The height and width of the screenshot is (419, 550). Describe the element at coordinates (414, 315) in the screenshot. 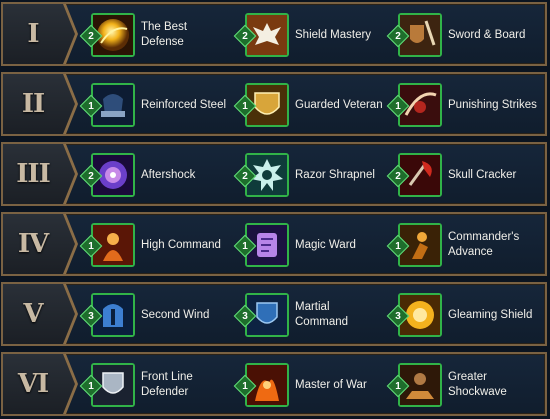

I see `sun-shield-icon: 3` at that location.